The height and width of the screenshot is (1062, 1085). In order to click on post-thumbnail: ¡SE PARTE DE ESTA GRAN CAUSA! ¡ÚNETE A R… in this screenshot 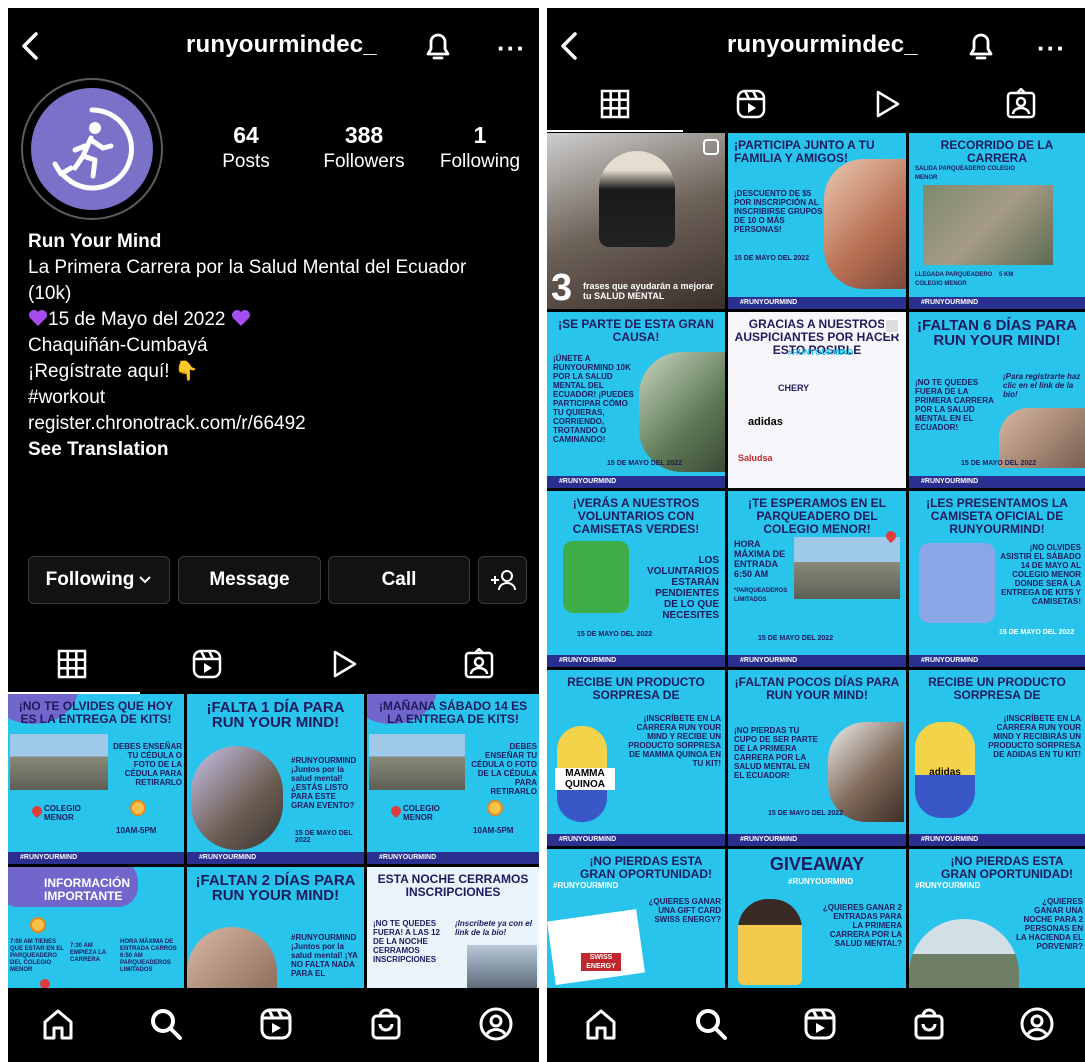, I will do `click(636, 400)`.